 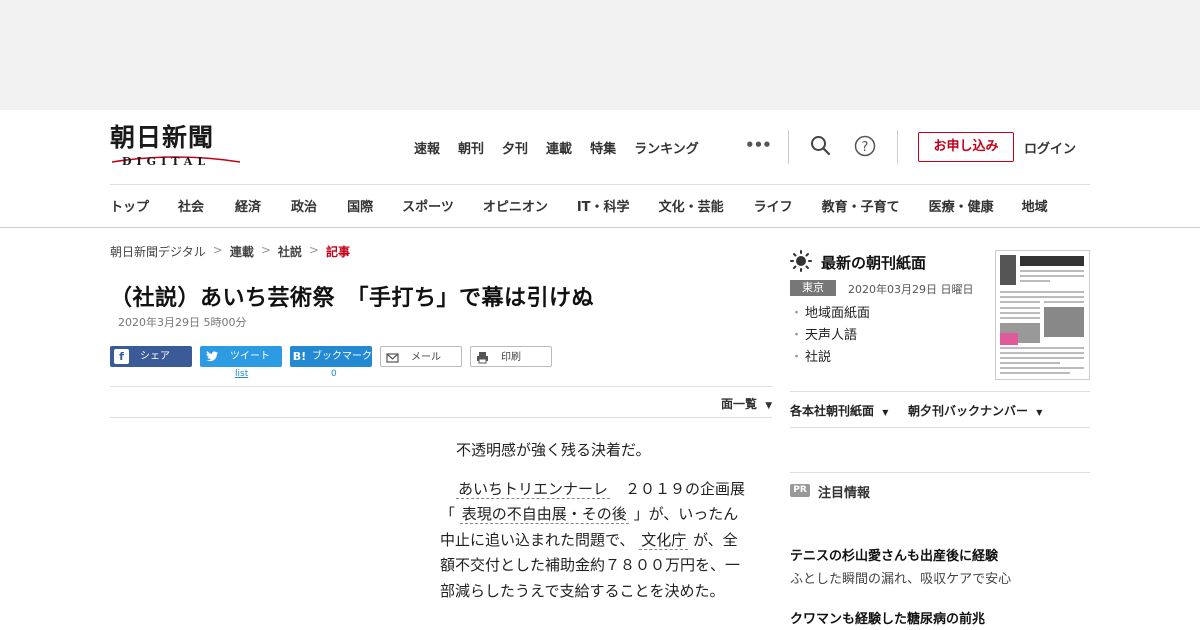 What do you see at coordinates (334, 374) in the screenshot?
I see `bookmark-count: 0` at bounding box center [334, 374].